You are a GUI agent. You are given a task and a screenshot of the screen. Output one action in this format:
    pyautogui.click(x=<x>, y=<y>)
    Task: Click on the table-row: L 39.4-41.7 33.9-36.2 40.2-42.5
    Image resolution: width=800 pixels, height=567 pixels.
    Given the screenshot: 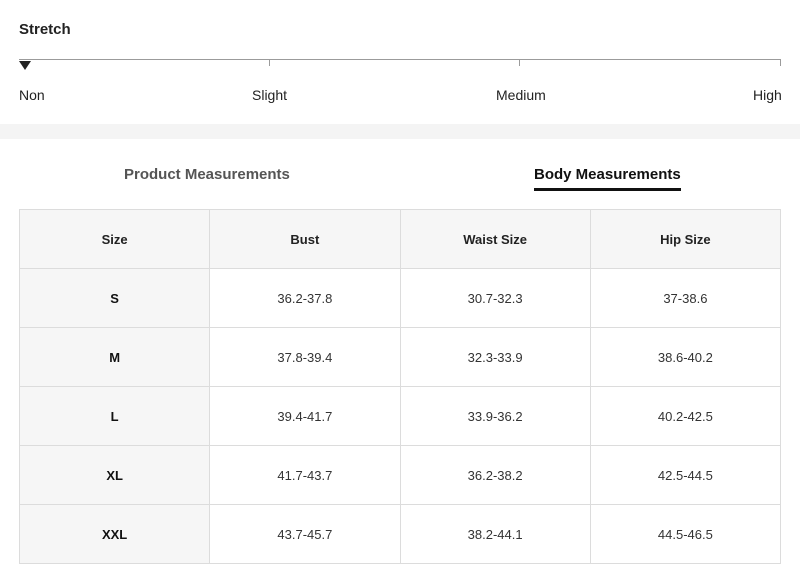 What is the action you would take?
    pyautogui.click(x=400, y=416)
    